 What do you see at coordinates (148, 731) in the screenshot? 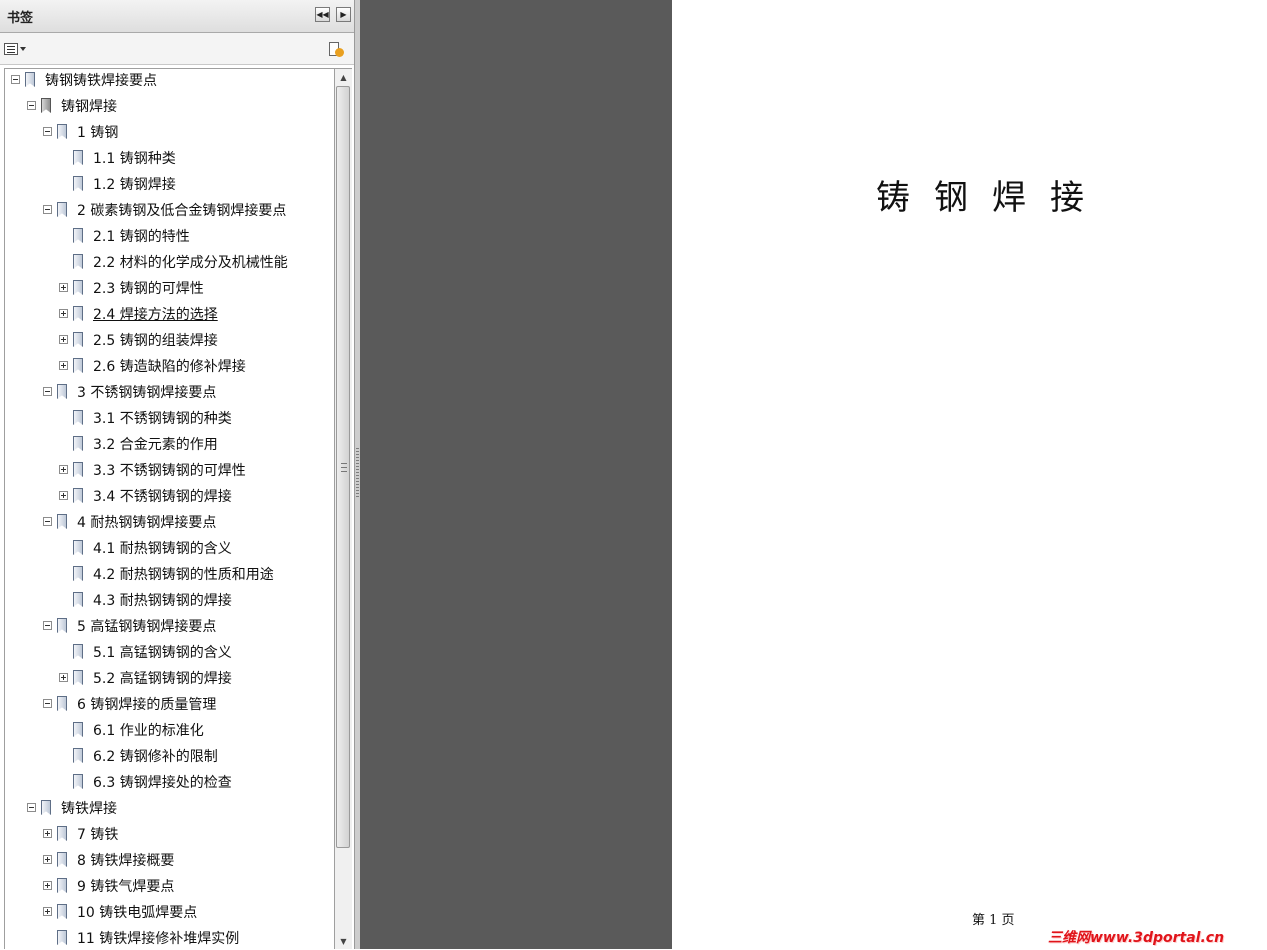
I see `bookmark-label: 6.1 作业的标准化` at bounding box center [148, 731].